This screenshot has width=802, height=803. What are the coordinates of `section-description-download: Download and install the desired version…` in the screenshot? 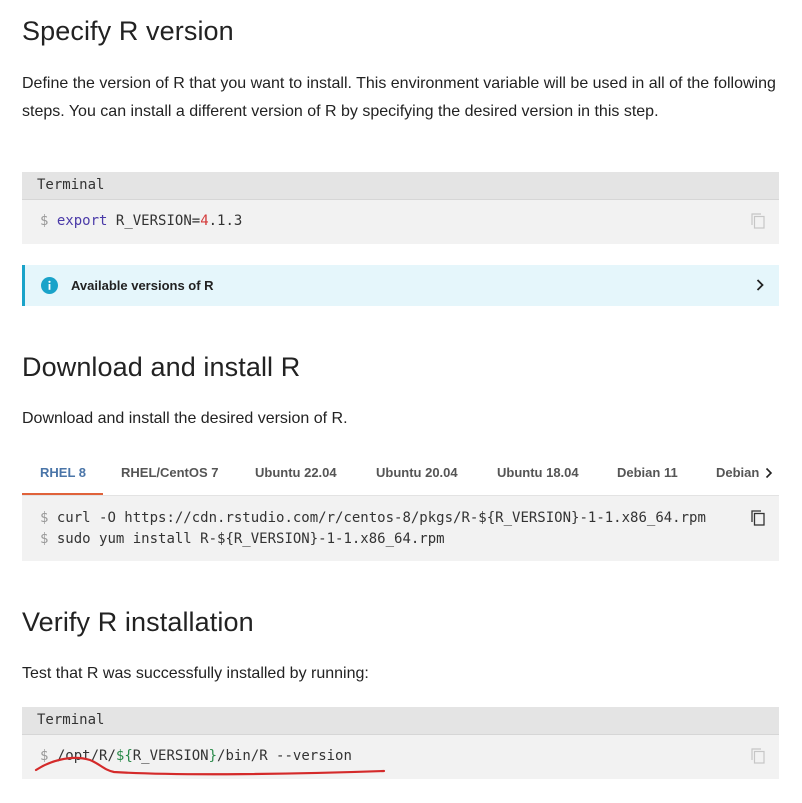 It's located at (185, 418).